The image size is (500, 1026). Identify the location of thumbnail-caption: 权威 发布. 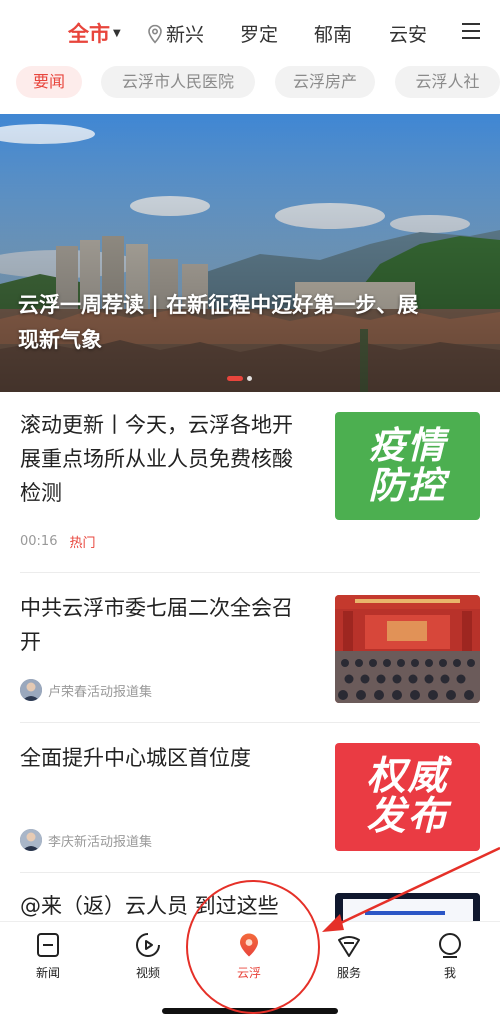
(407, 797).